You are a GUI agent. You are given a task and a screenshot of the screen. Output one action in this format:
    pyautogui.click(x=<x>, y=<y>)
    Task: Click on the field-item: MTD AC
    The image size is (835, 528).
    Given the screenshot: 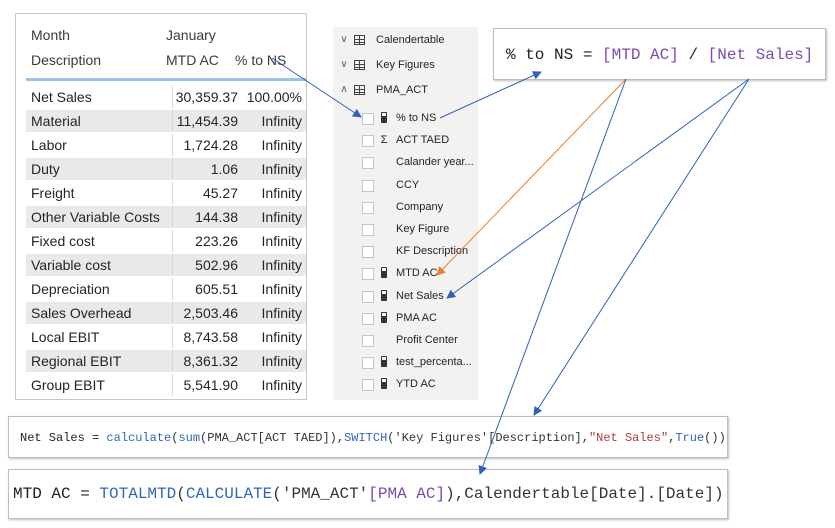 What is the action you would take?
    pyautogui.click(x=405, y=273)
    